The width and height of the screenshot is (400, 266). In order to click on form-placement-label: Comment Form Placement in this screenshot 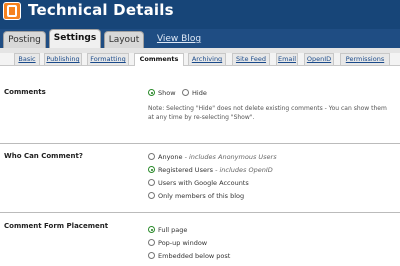, I will do `click(56, 226)`.